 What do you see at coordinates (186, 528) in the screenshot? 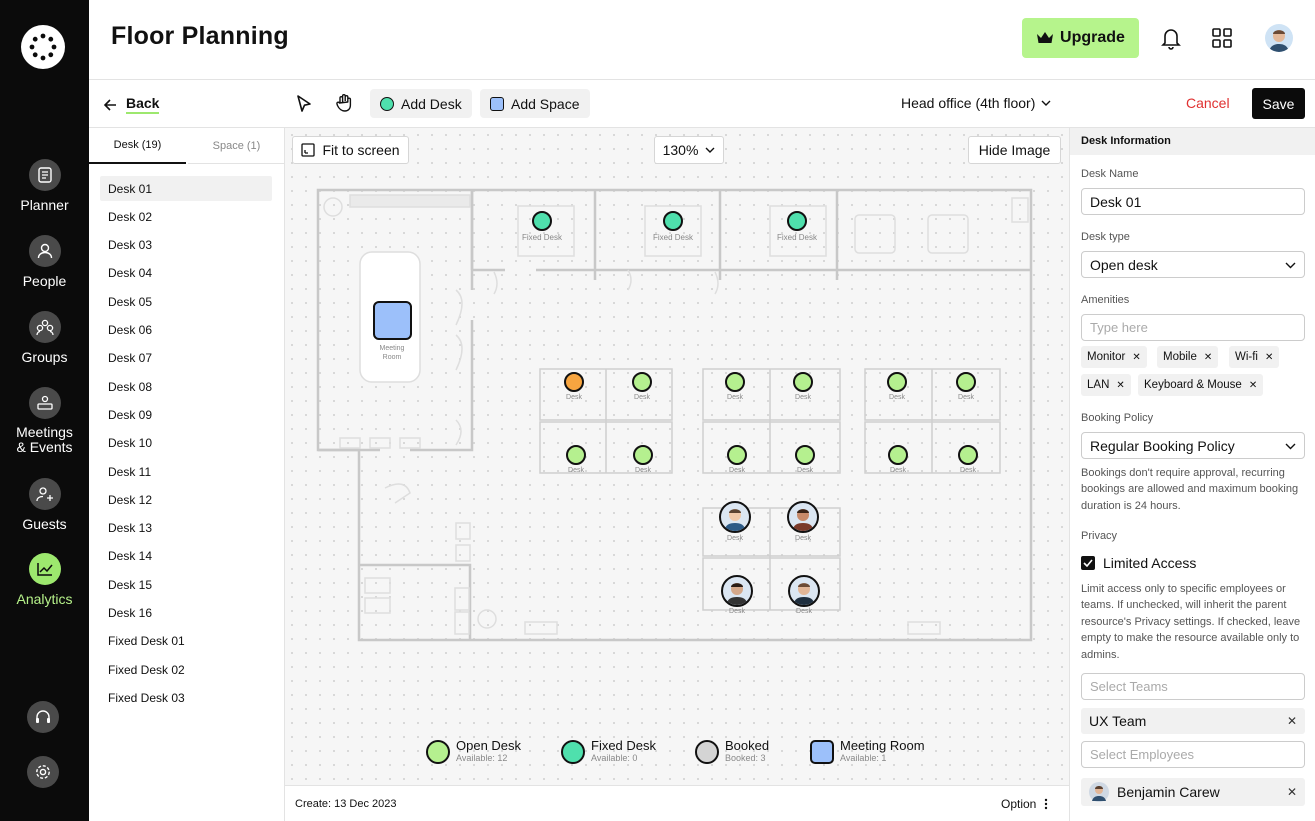
I see `desk-list-item: Desk 13` at bounding box center [186, 528].